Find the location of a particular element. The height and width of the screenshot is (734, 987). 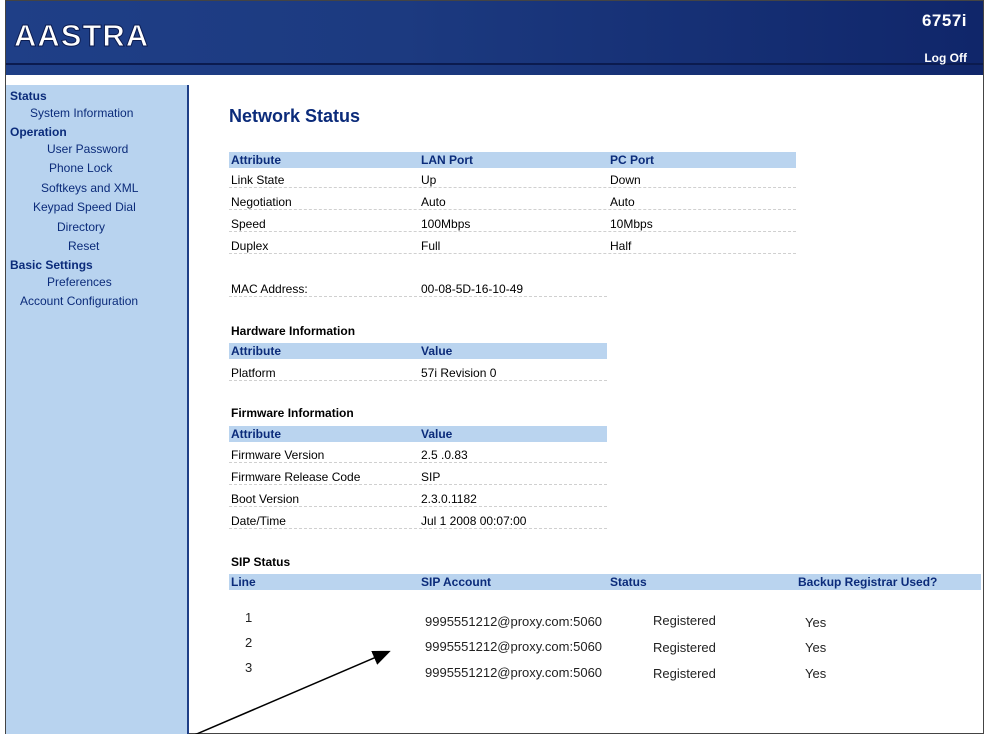

arrow-line is located at coordinates (292, 692).